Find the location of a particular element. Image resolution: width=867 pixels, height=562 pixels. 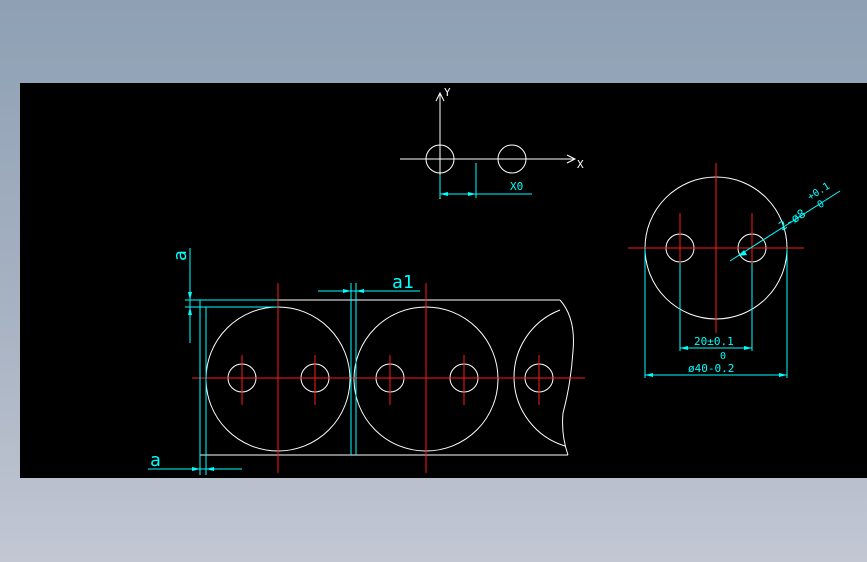

a-bottom-label: a is located at coordinates (155, 460).